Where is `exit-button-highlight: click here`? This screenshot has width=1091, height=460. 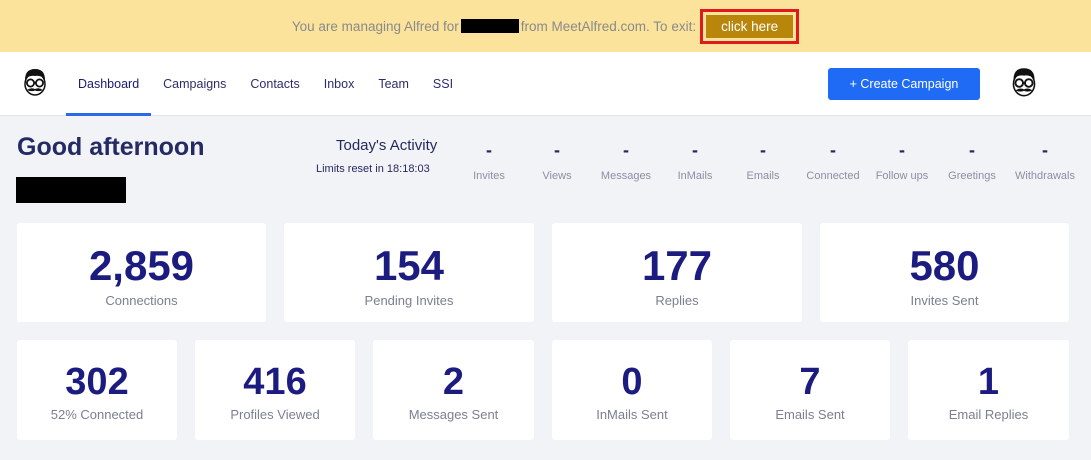 exit-button-highlight: click here is located at coordinates (750, 26).